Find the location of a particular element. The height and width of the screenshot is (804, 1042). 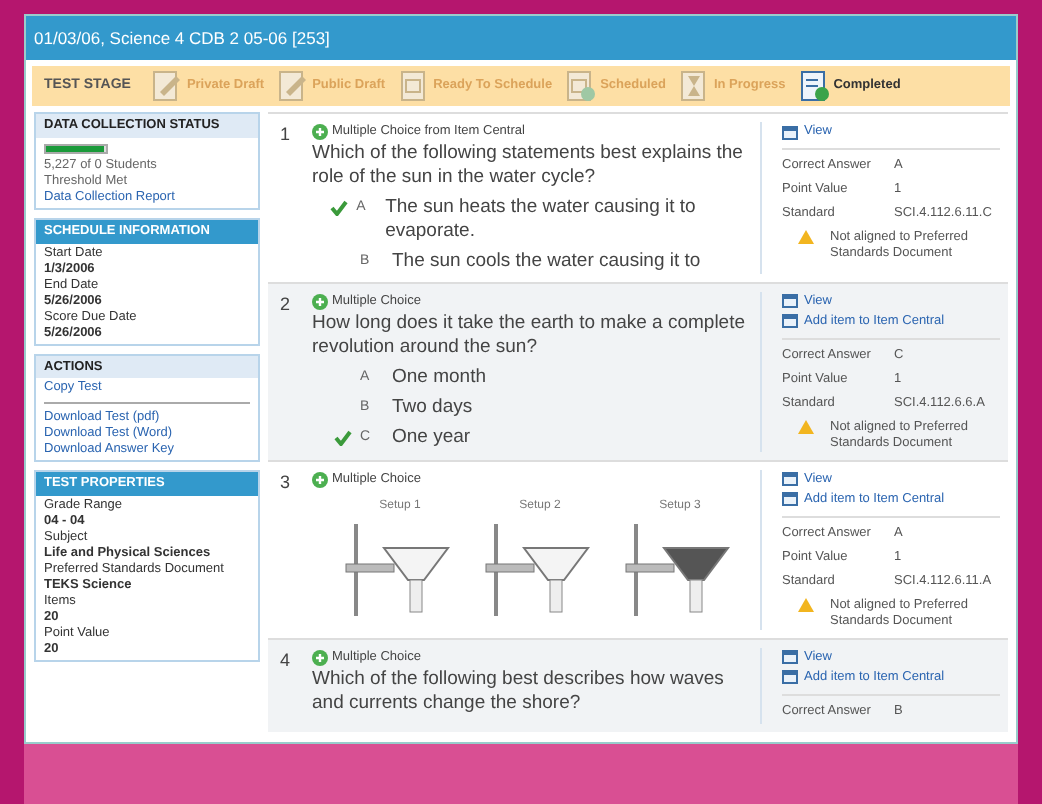

choice-text: One month is located at coordinates (439, 377).